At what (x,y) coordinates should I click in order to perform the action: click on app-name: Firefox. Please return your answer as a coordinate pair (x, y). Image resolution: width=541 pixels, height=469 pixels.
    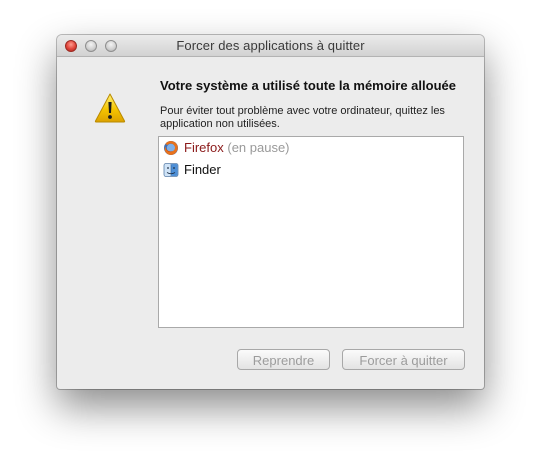
    Looking at the image, I should click on (204, 147).